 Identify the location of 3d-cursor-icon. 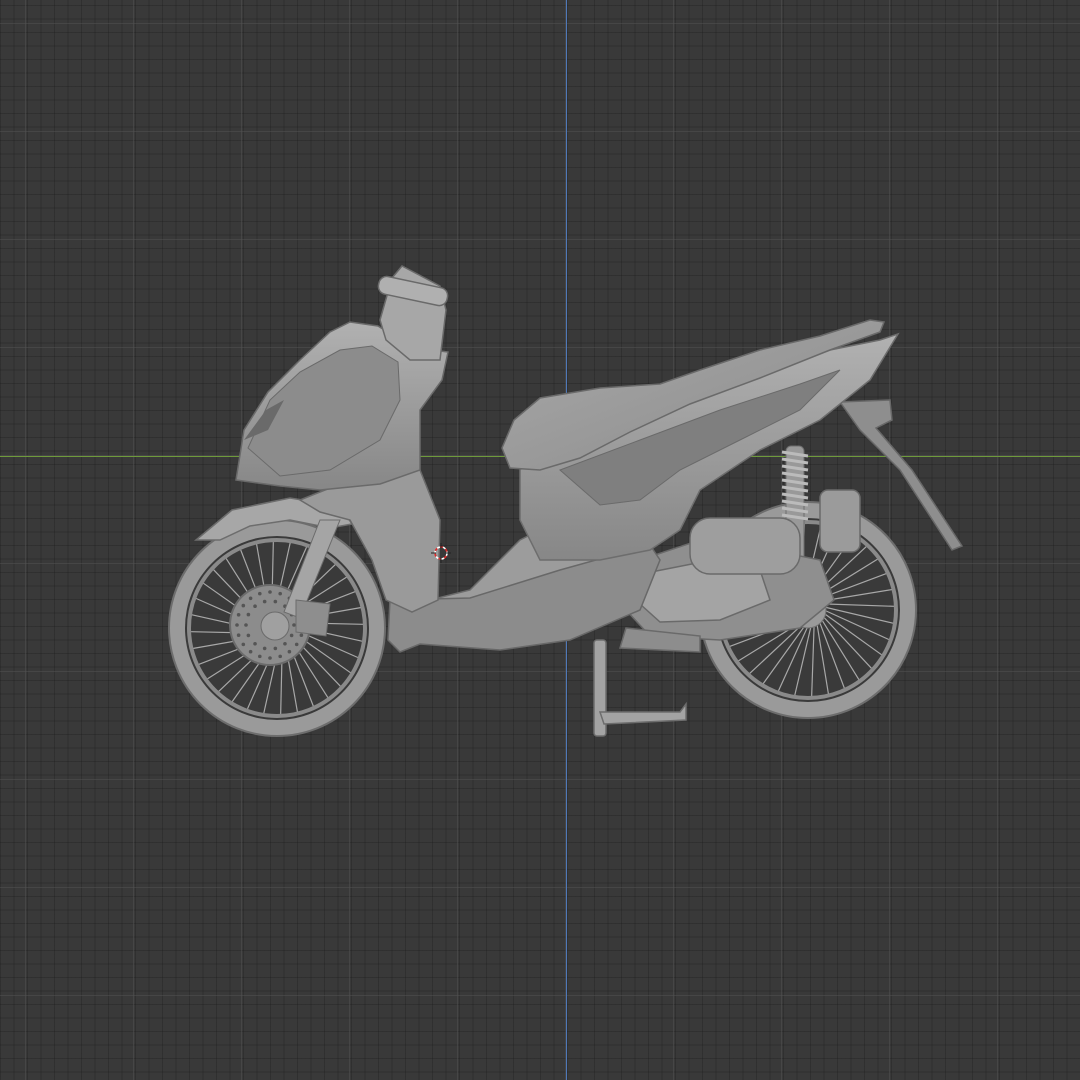
(441, 553).